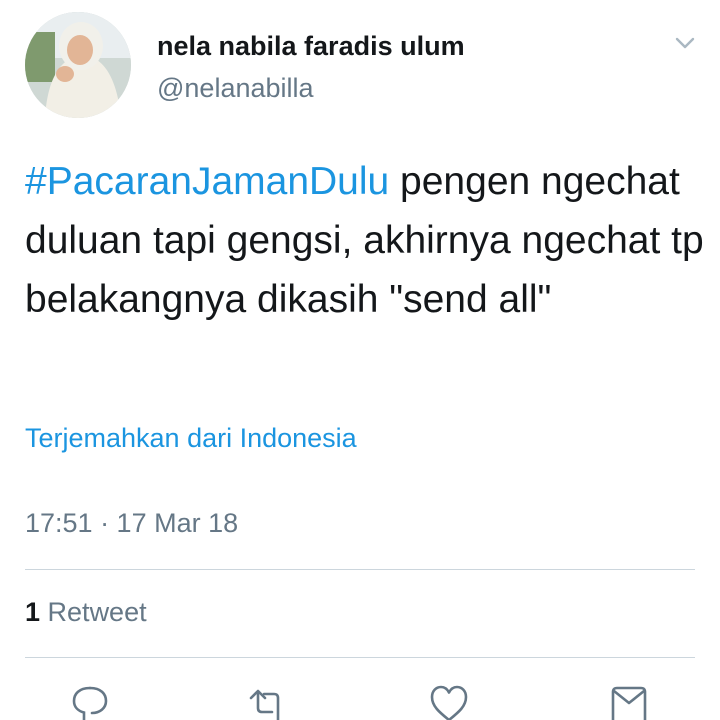 The image size is (720, 720). I want to click on retweet-count: 1, so click(33, 612).